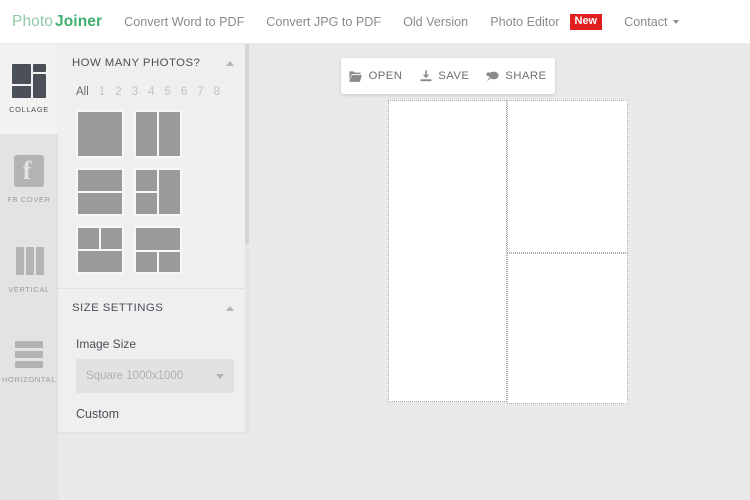  What do you see at coordinates (29, 379) in the screenshot?
I see `sidebar-item-horizontal-label: HORIZONTAL` at bounding box center [29, 379].